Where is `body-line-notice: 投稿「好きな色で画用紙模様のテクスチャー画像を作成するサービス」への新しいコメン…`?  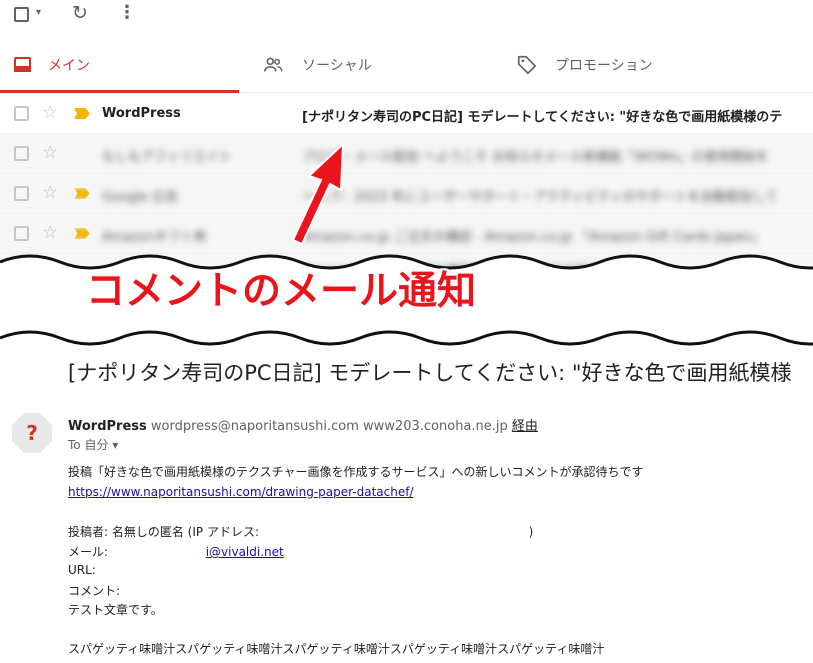 body-line-notice: 投稿「好きな色で画用紙模様のテクスチャー画像を作成するサービス」への新しいコメン… is located at coordinates (356, 472).